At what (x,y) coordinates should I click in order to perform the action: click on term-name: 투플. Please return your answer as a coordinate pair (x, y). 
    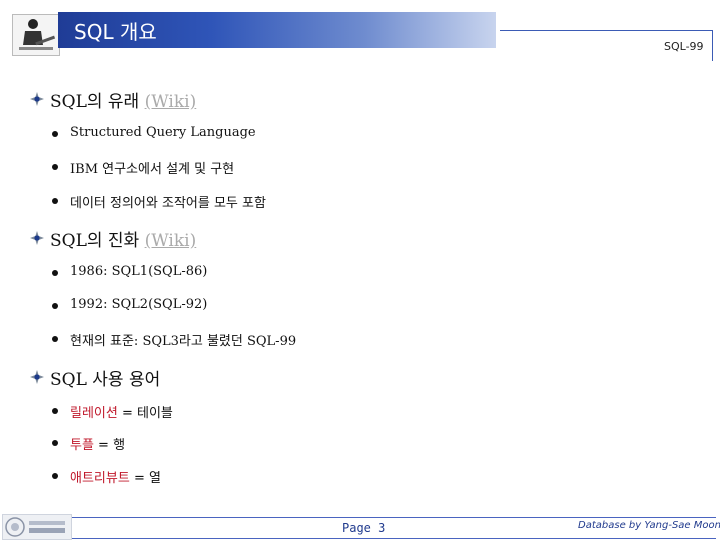
    Looking at the image, I should click on (82, 445).